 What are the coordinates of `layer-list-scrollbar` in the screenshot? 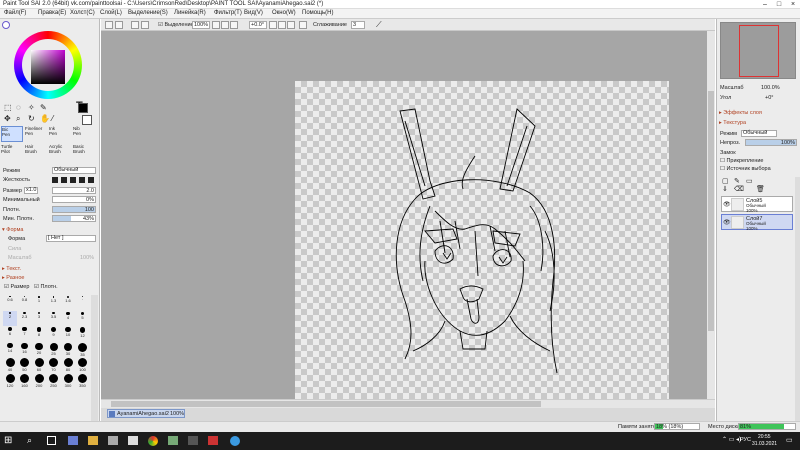 It's located at (797, 302).